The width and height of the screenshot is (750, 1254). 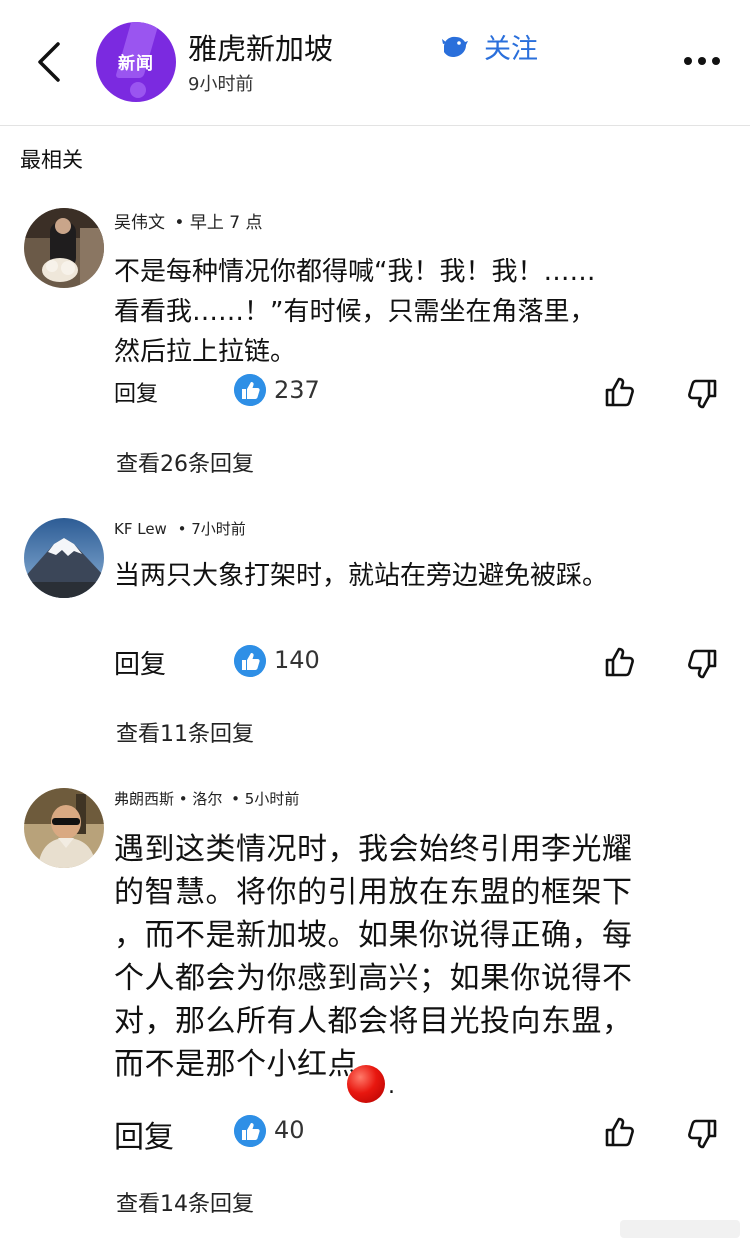 I want to click on comment-meta: 弗朗西斯 • 洛尔 • 5小时前, so click(x=206, y=798).